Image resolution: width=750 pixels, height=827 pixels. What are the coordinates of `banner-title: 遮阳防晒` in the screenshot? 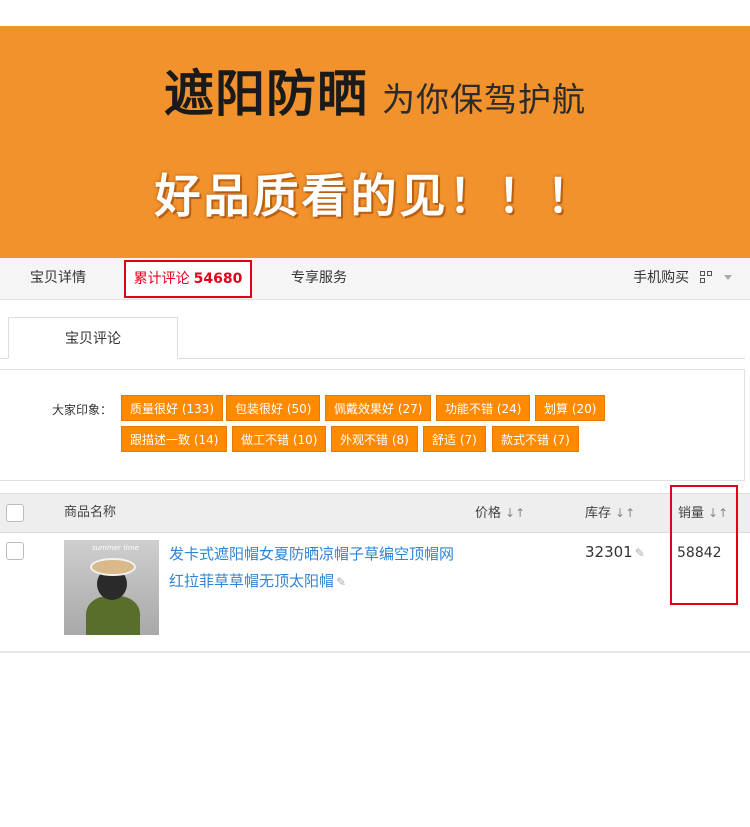 It's located at (266, 94).